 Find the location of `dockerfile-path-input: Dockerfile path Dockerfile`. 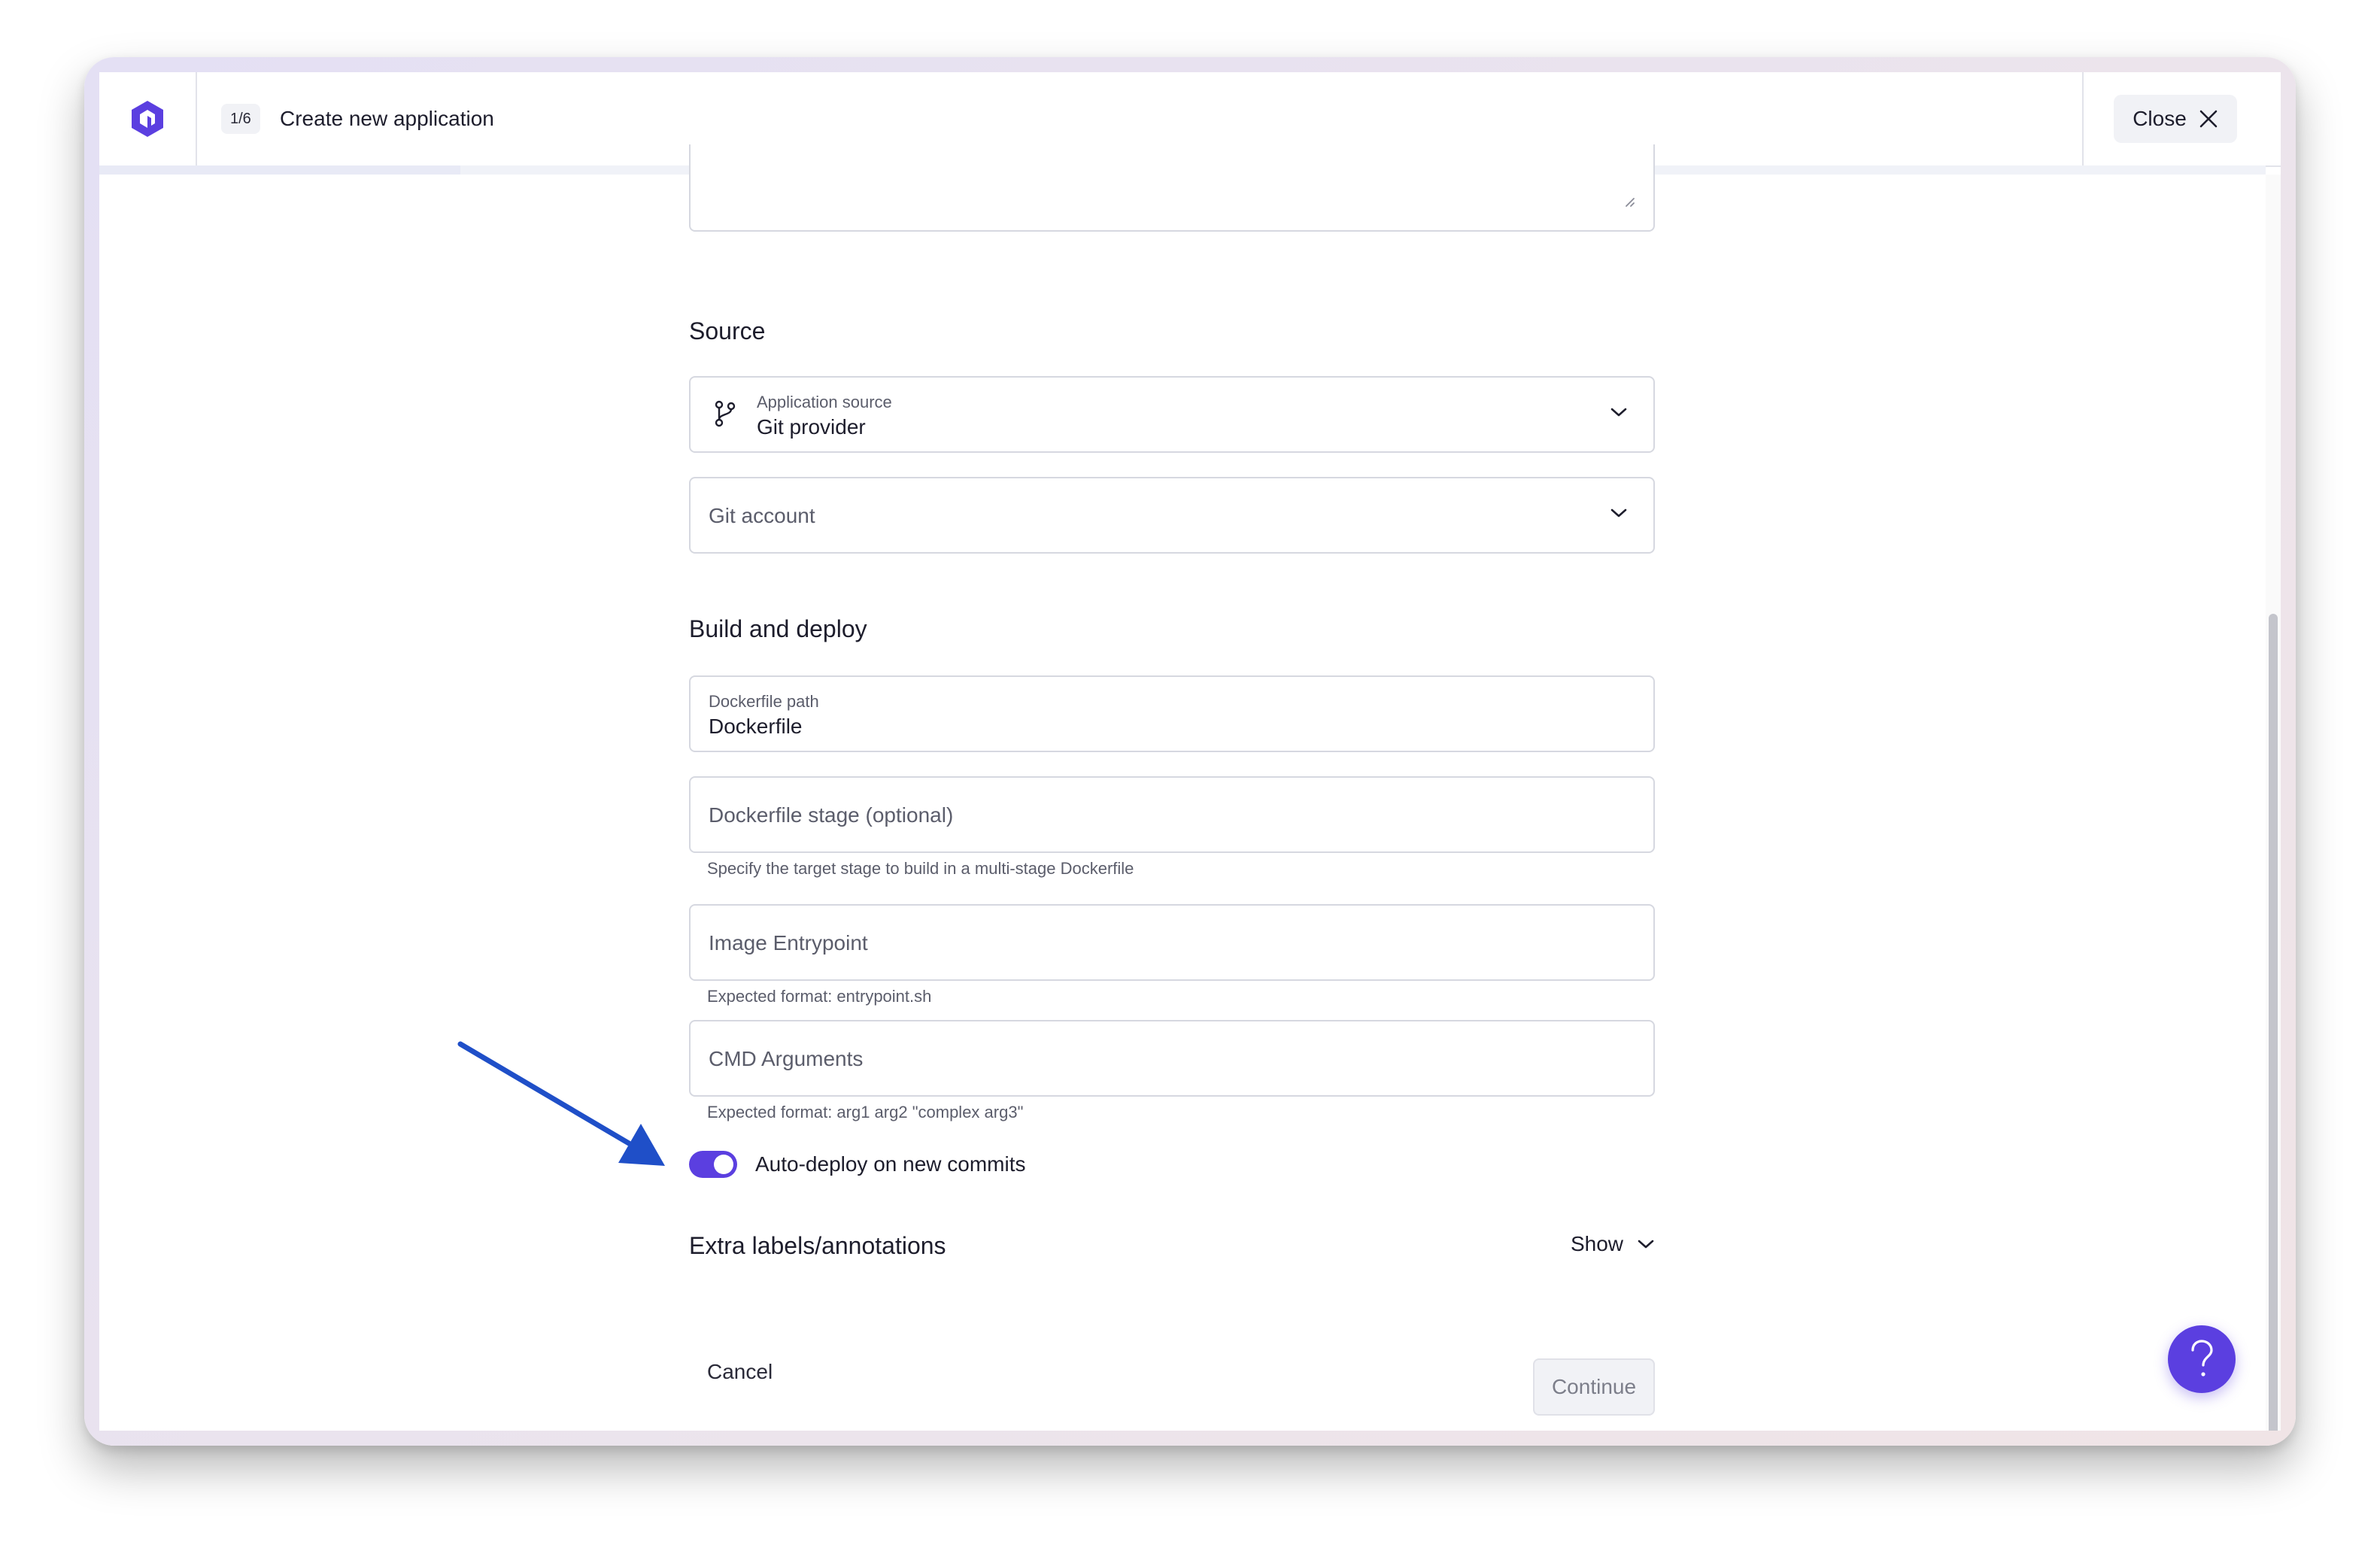

dockerfile-path-input: Dockerfile path Dockerfile is located at coordinates (1172, 713).